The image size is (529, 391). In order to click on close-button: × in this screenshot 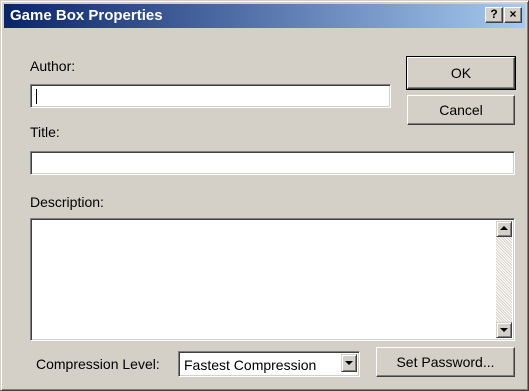, I will do `click(513, 15)`.